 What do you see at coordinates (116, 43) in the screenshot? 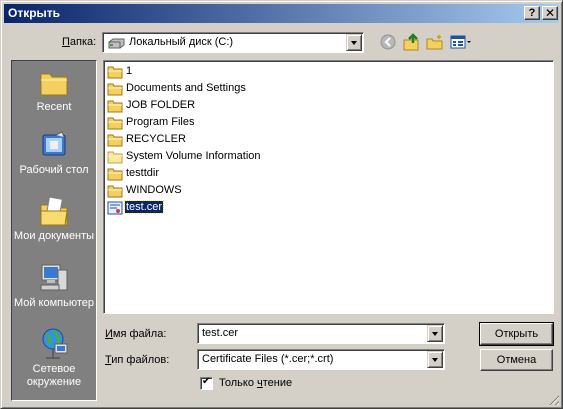
I see `drive-icon` at bounding box center [116, 43].